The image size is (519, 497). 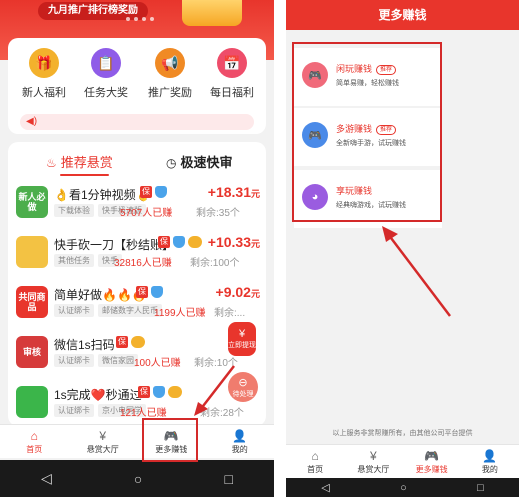 I want to click on quick-item: 📅 每日福利, so click(x=232, y=74).